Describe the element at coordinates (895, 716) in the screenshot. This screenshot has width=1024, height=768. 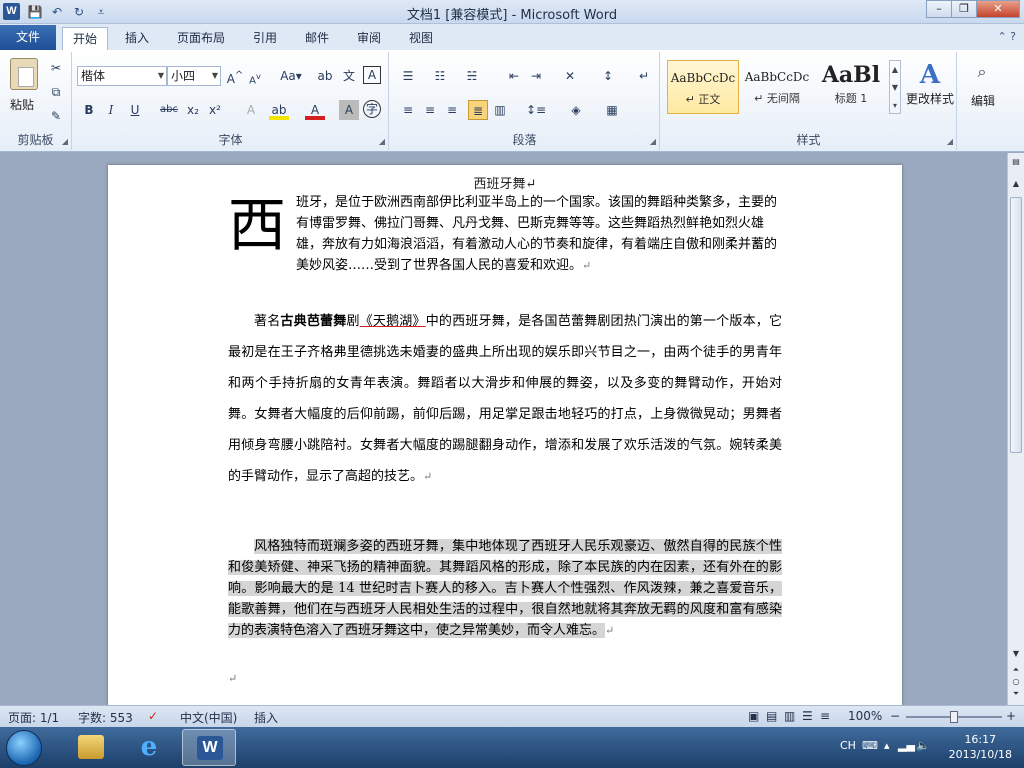
I see `zoom-out-button: −` at that location.